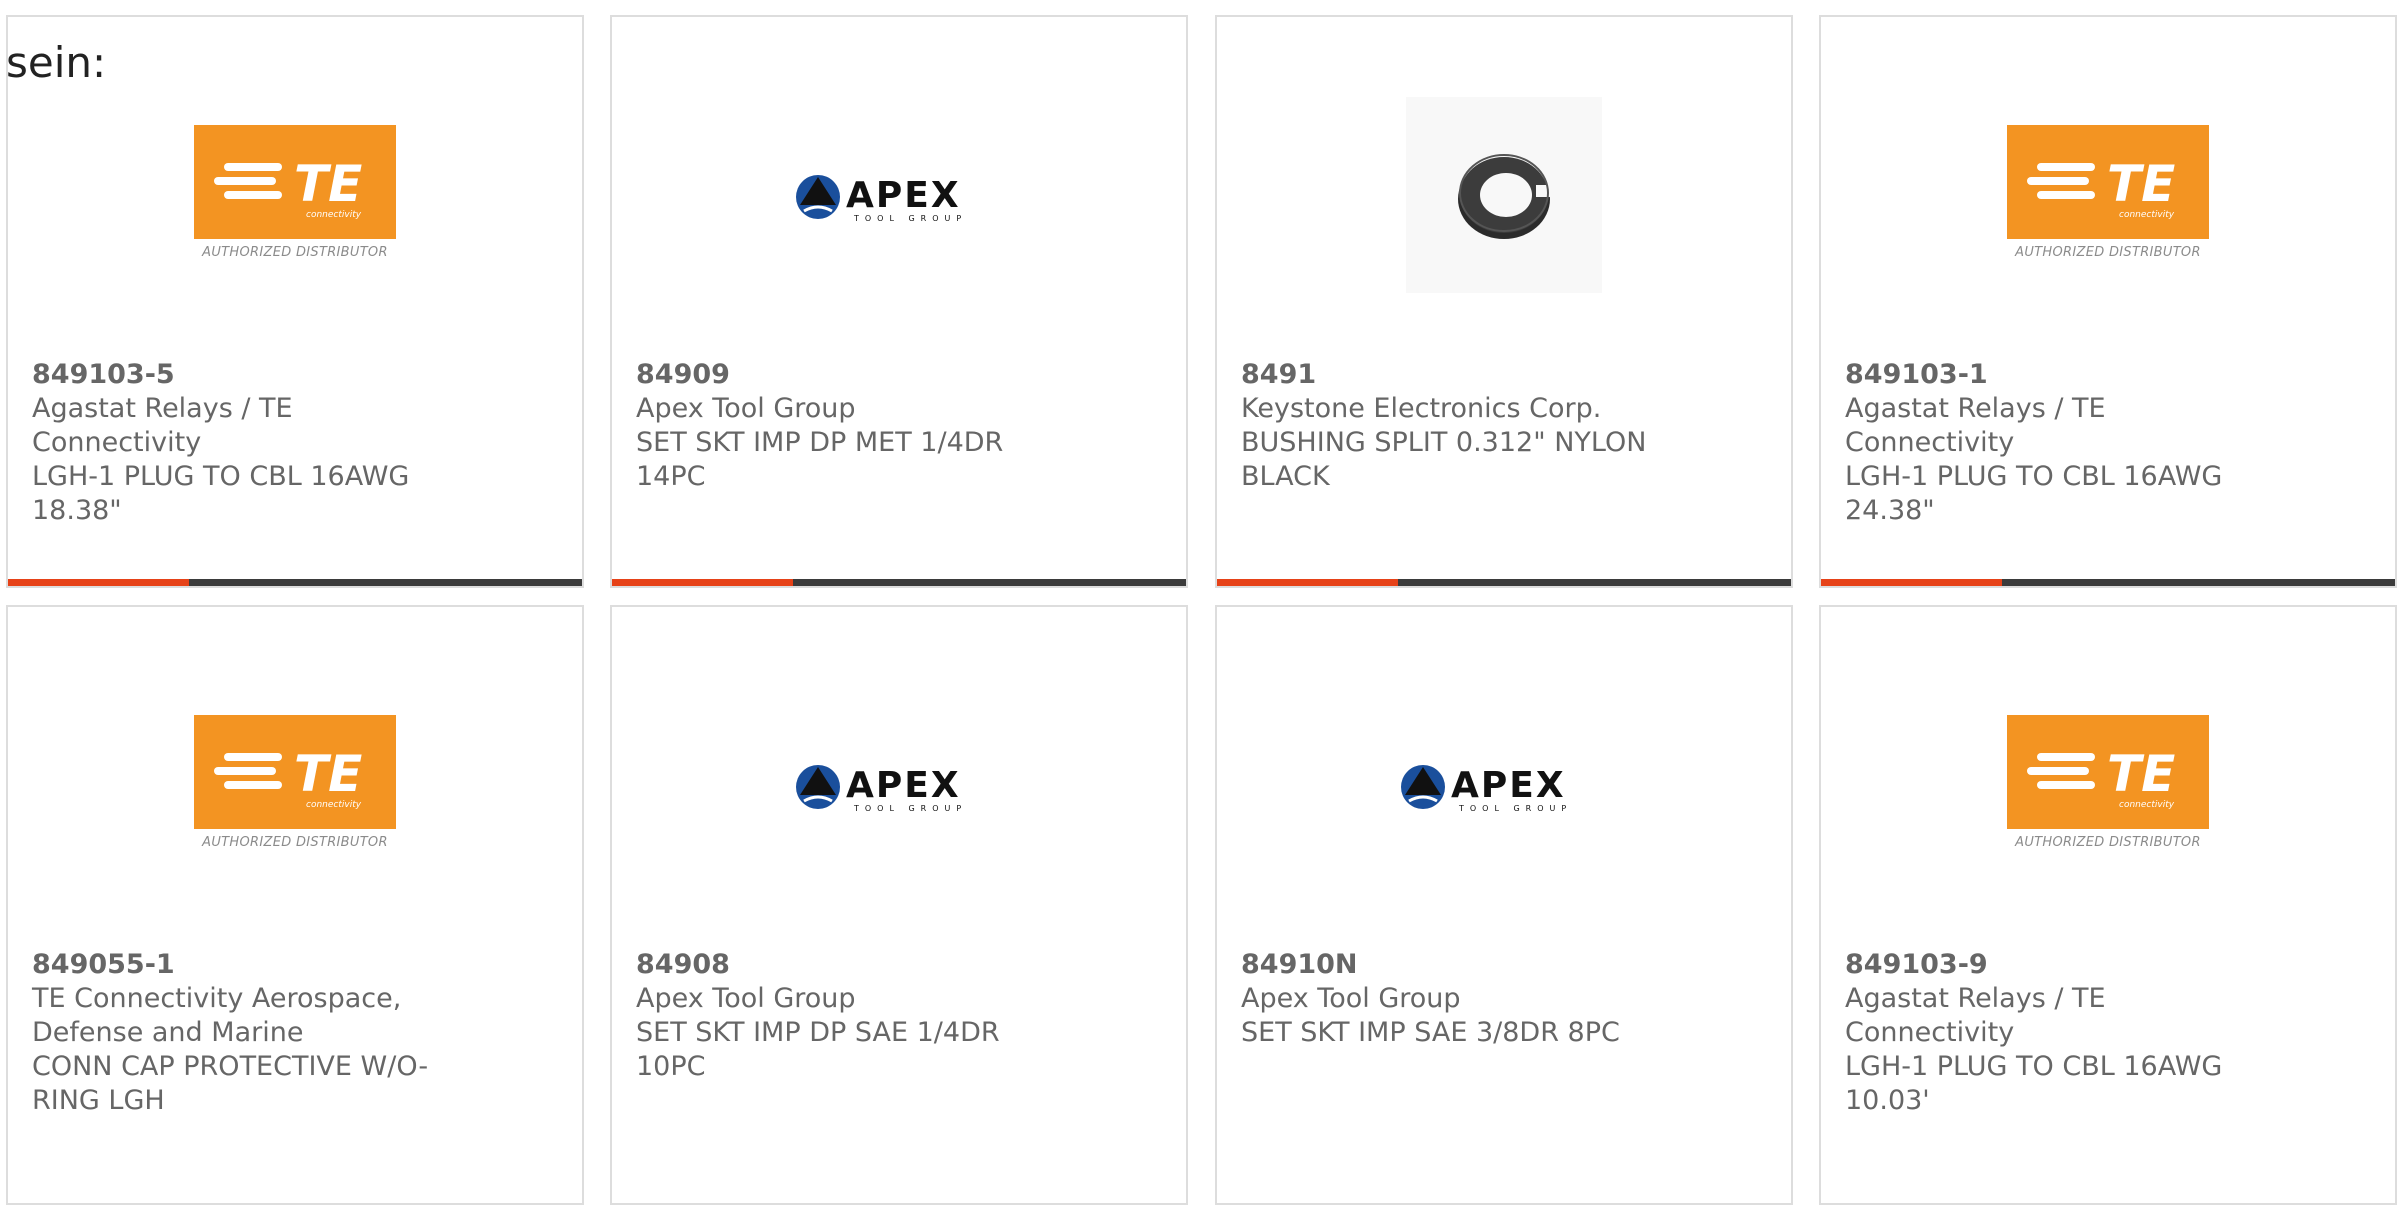 This screenshot has height=1205, width=2400. What do you see at coordinates (230, 1066) in the screenshot?
I see `description-line: CONN CAP PROTECTIVE W/O-` at bounding box center [230, 1066].